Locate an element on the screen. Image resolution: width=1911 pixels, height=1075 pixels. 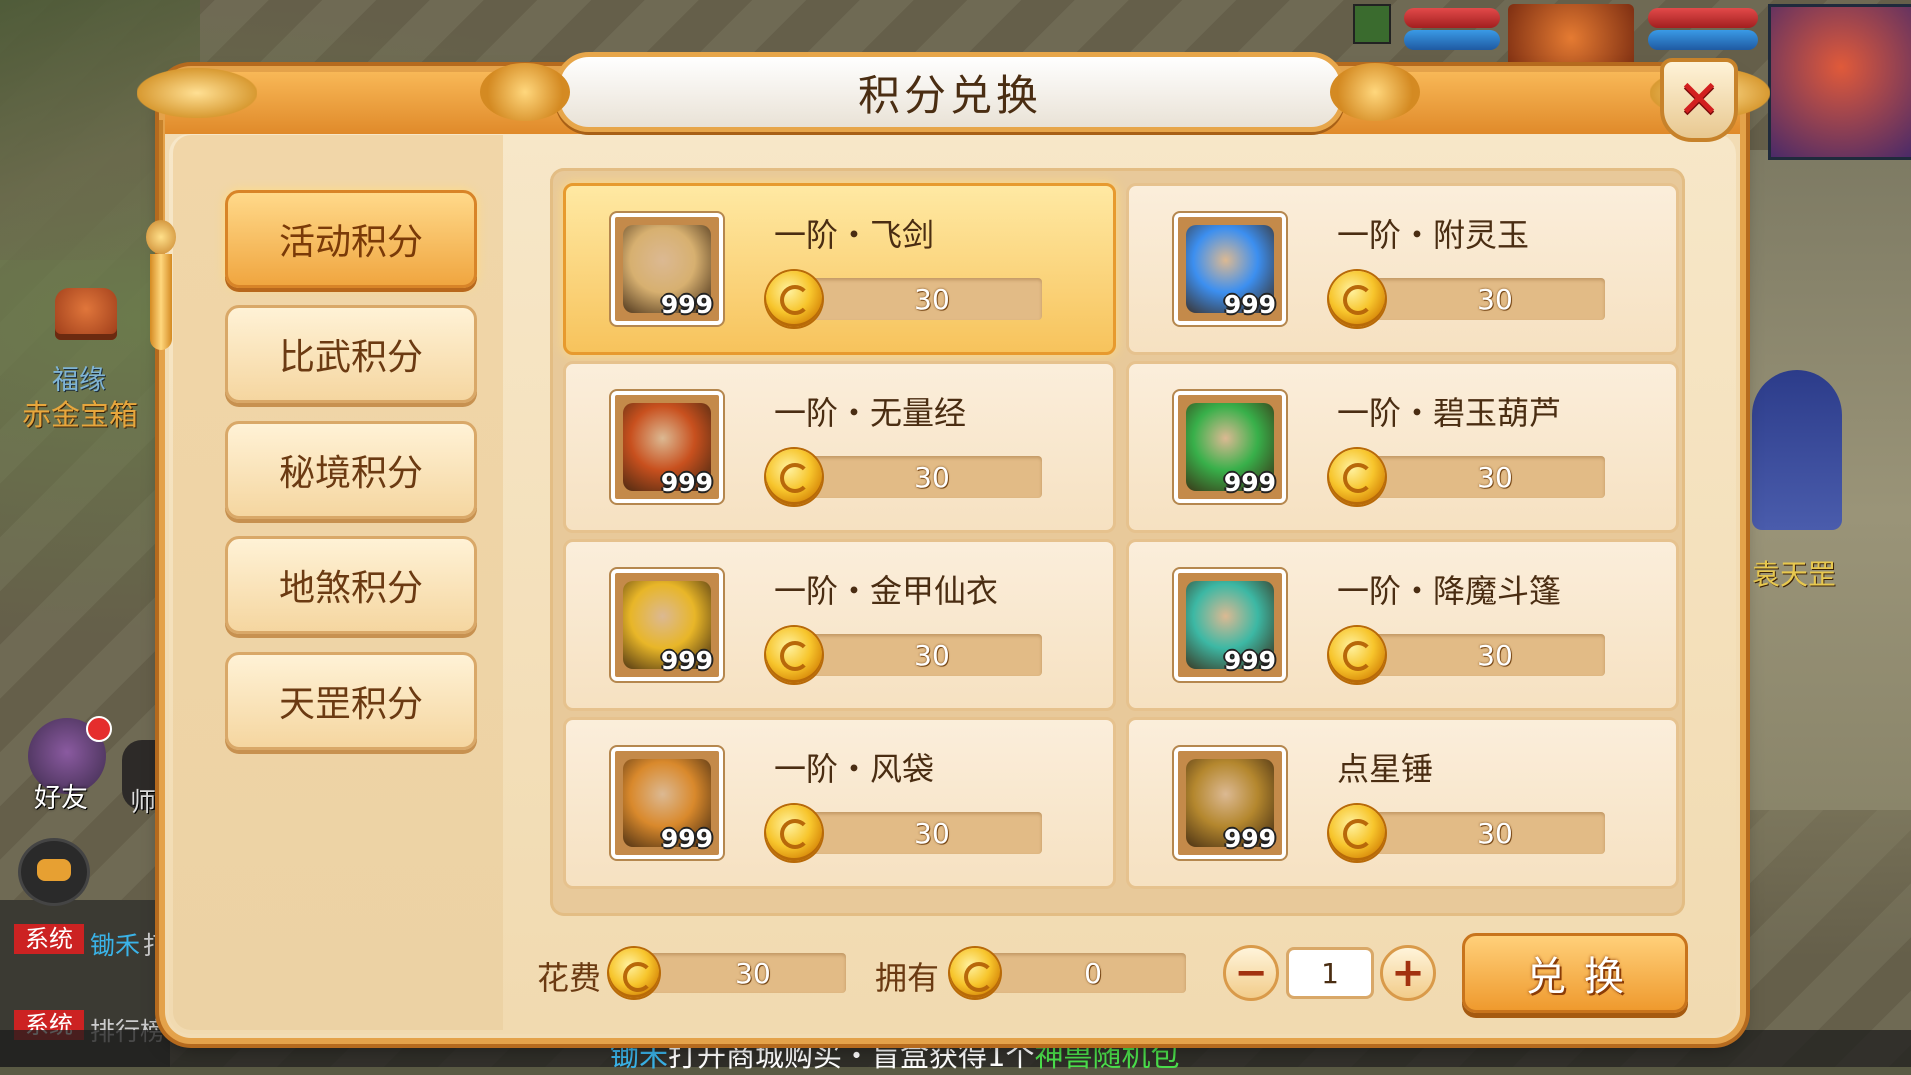
item-card: 999 一阶・碧玉葫芦 30 is located at coordinates (1402, 447).